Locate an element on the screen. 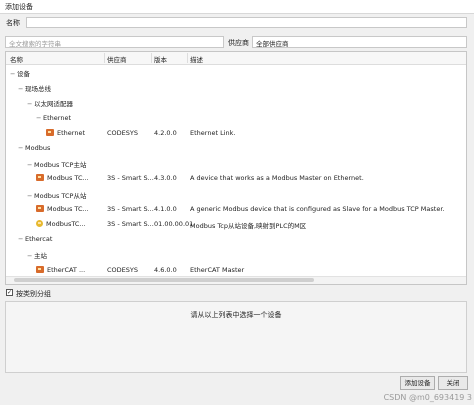 The image size is (474, 405). tree-node-label: Ethercat is located at coordinates (39, 239).